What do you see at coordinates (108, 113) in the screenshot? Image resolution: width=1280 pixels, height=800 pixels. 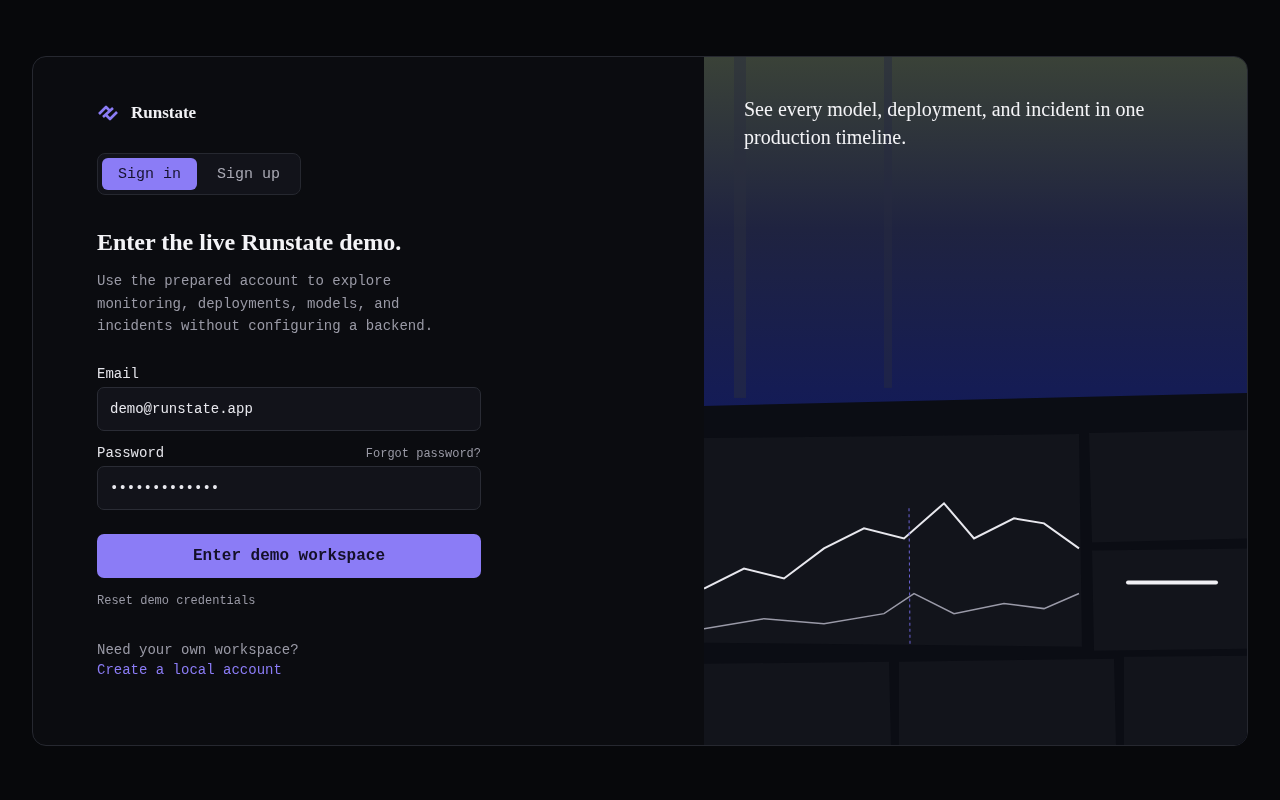 I see `logo-icon` at bounding box center [108, 113].